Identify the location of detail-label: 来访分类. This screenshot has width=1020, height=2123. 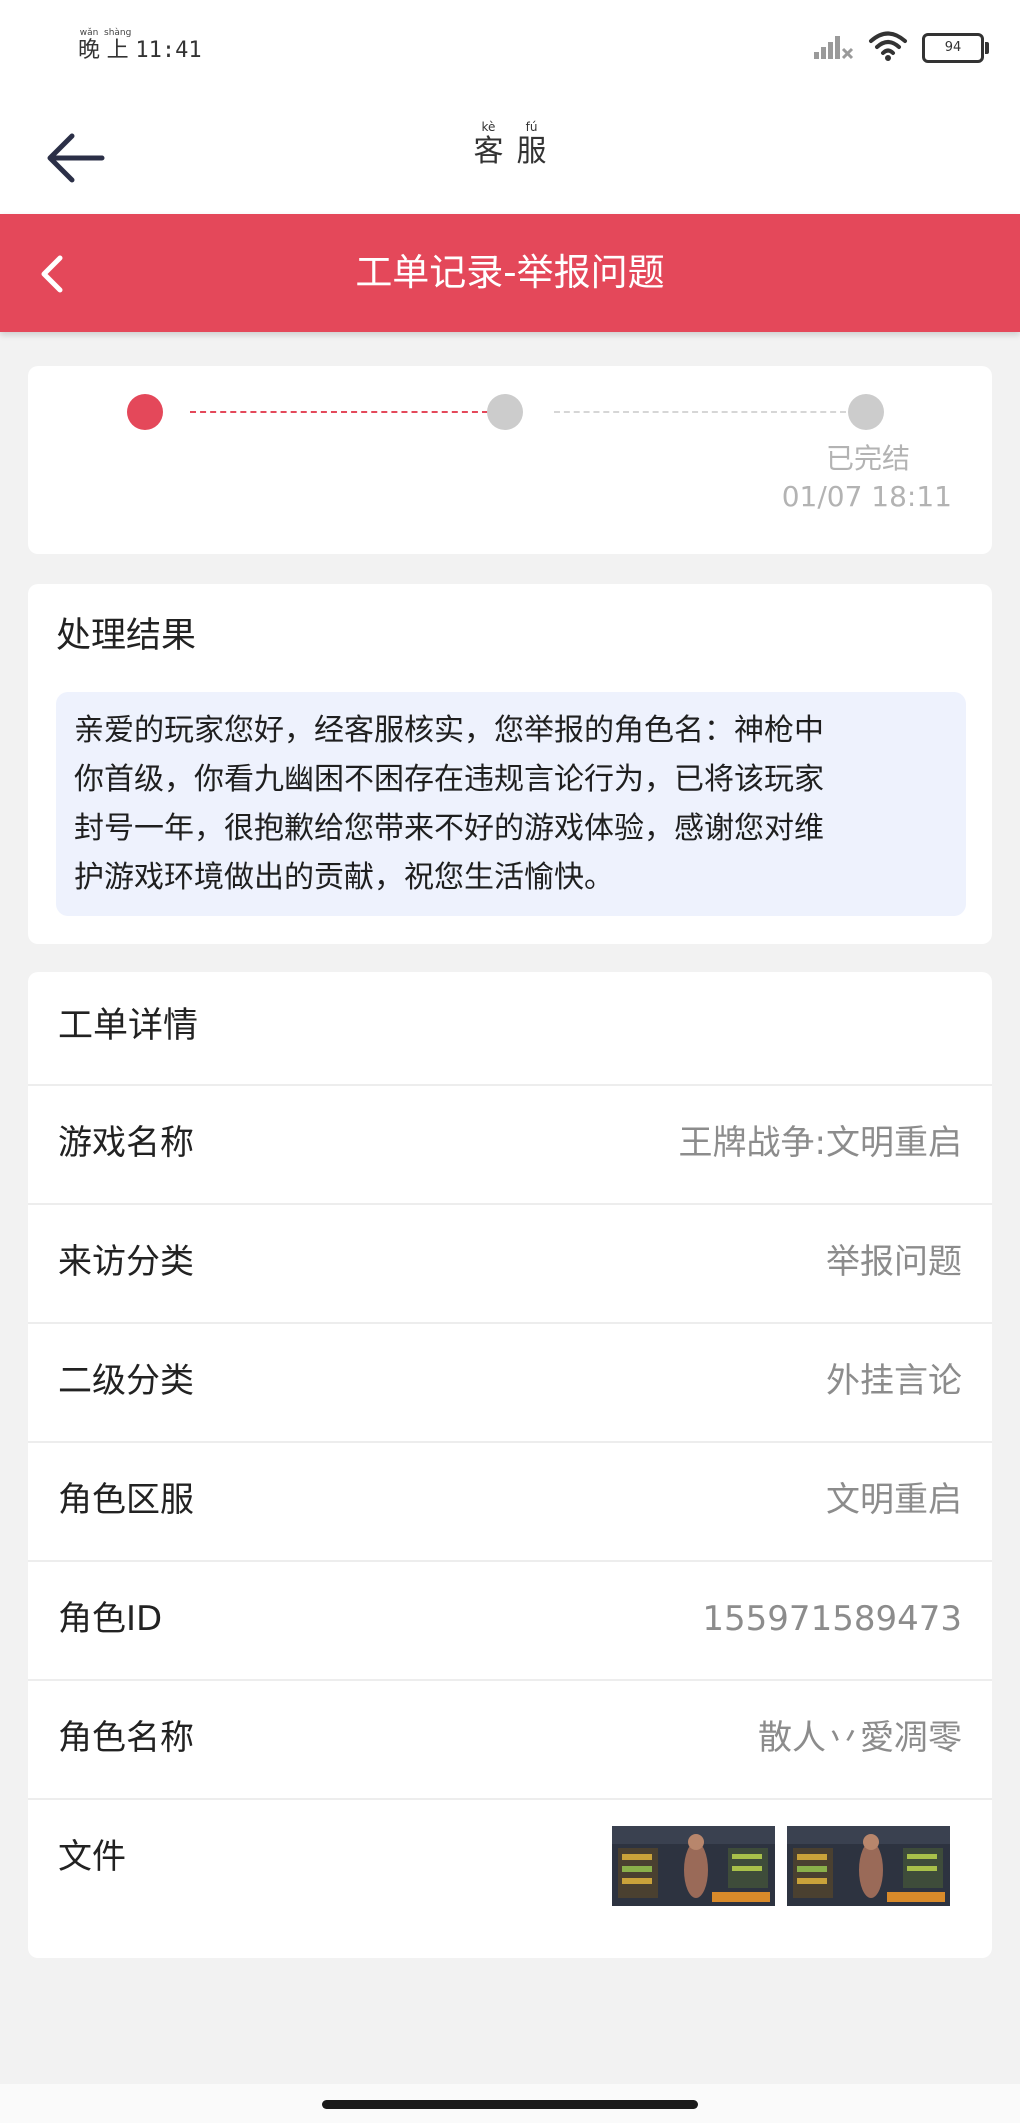
(126, 1262).